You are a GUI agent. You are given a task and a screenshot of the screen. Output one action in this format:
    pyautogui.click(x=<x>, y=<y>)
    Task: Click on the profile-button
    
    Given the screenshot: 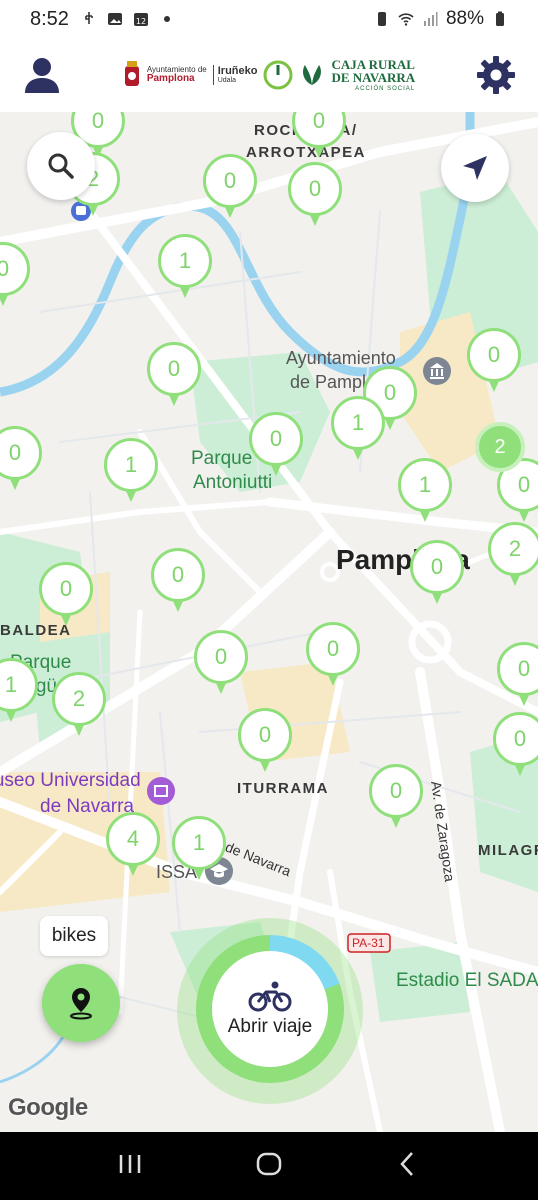 What is the action you would take?
    pyautogui.click(x=42, y=75)
    